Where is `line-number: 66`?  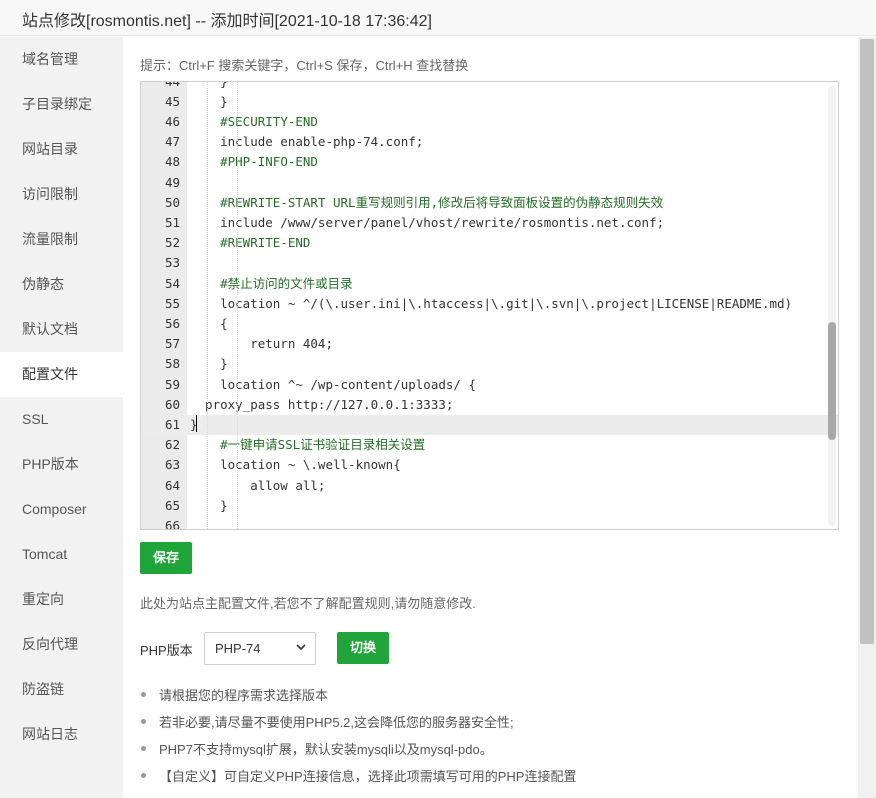
line-number: 66 is located at coordinates (172, 523).